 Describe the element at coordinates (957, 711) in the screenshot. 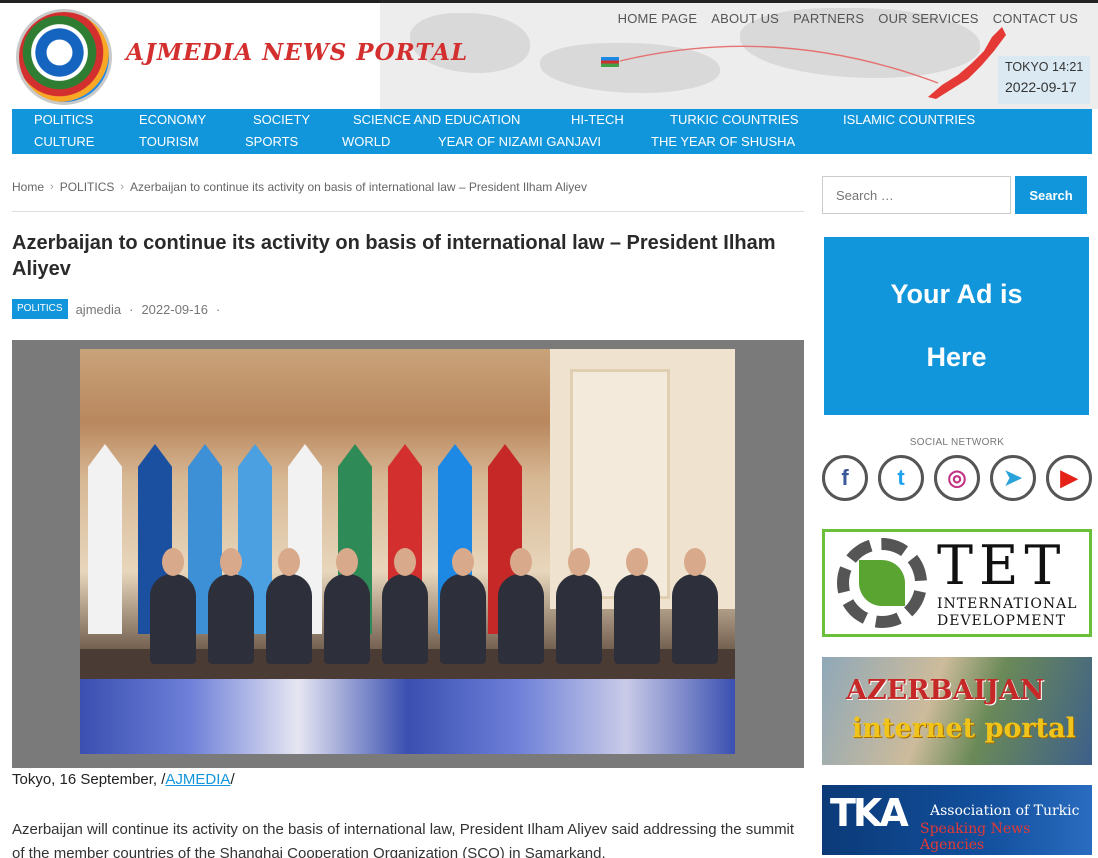

I see `azerbaijan-internet-portal-banner: AZERBAIJAN internet portal` at that location.